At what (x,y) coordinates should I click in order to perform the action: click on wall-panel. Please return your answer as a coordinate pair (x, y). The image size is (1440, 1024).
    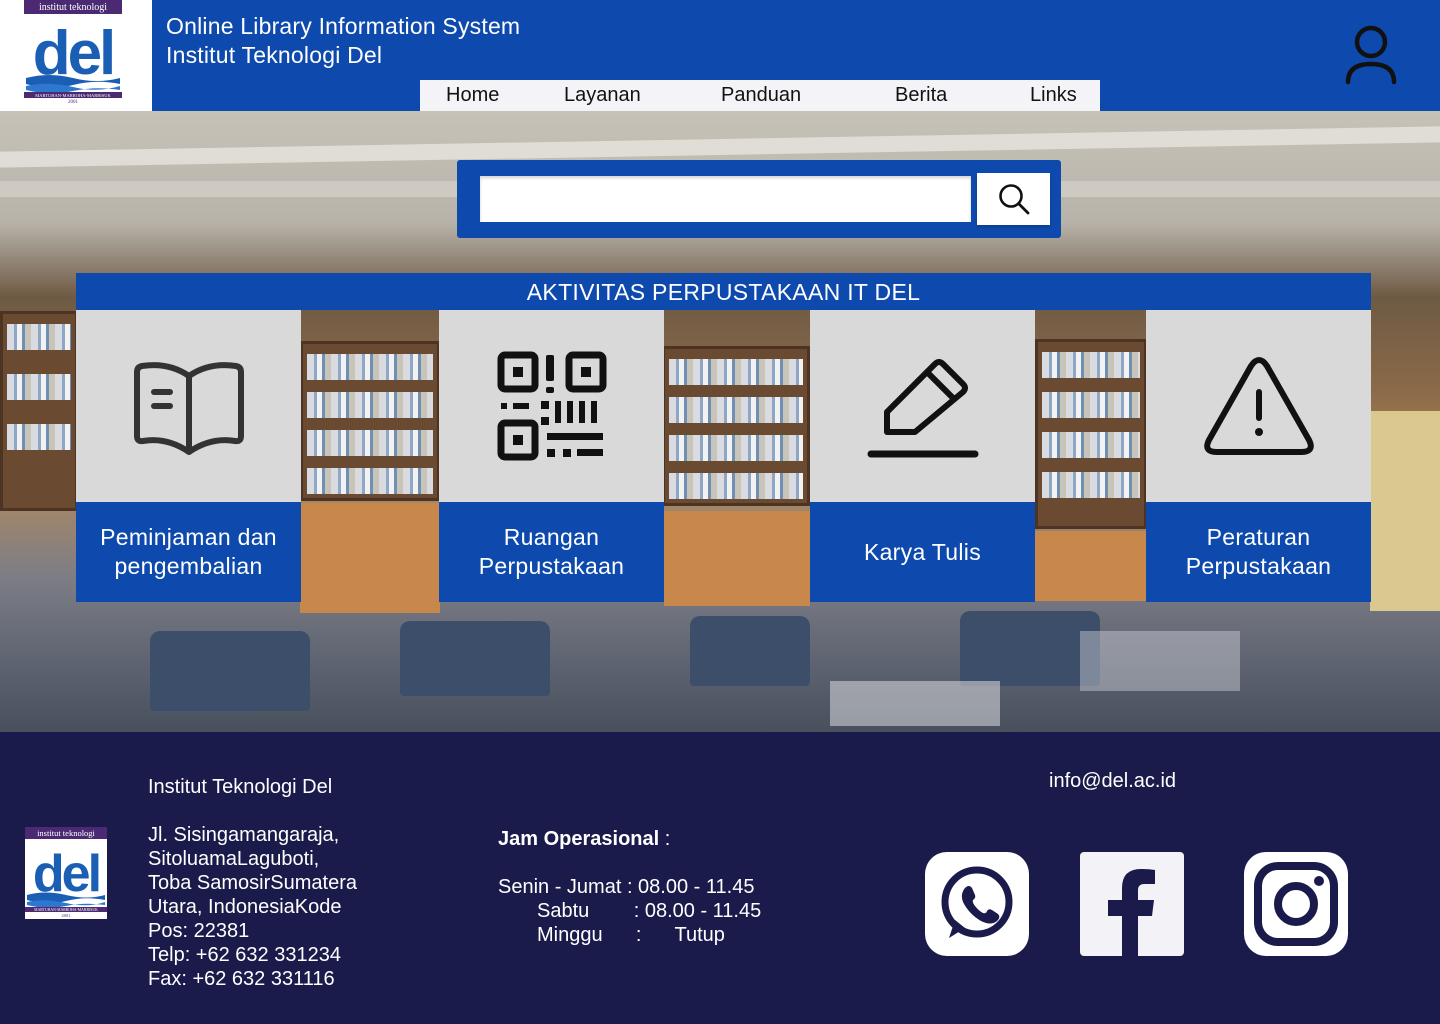
    Looking at the image, I should click on (1405, 511).